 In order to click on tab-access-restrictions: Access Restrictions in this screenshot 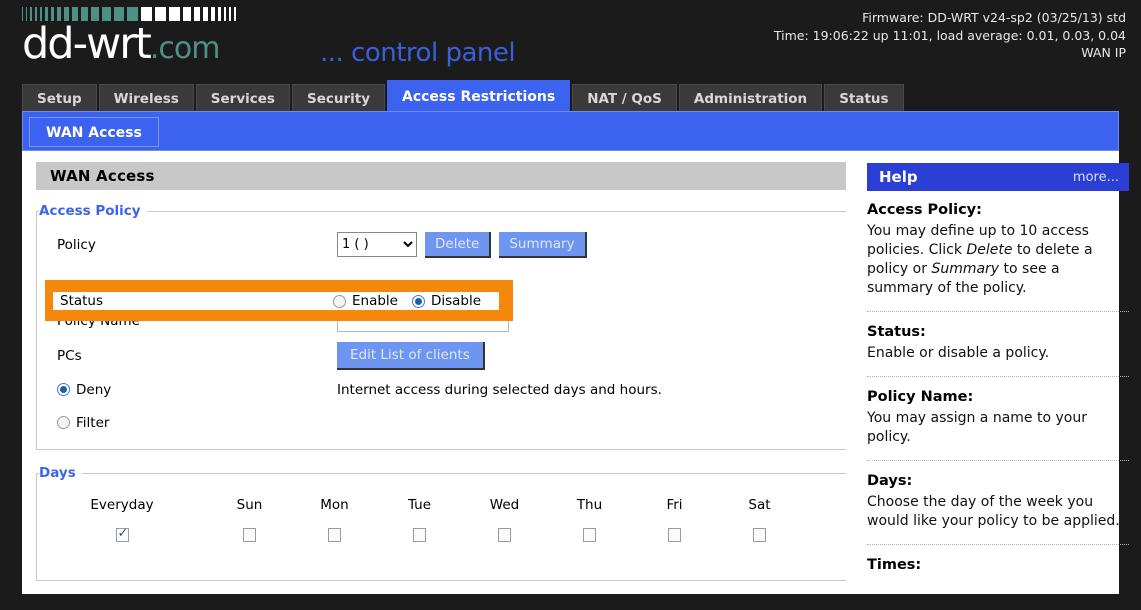, I will do `click(479, 96)`.